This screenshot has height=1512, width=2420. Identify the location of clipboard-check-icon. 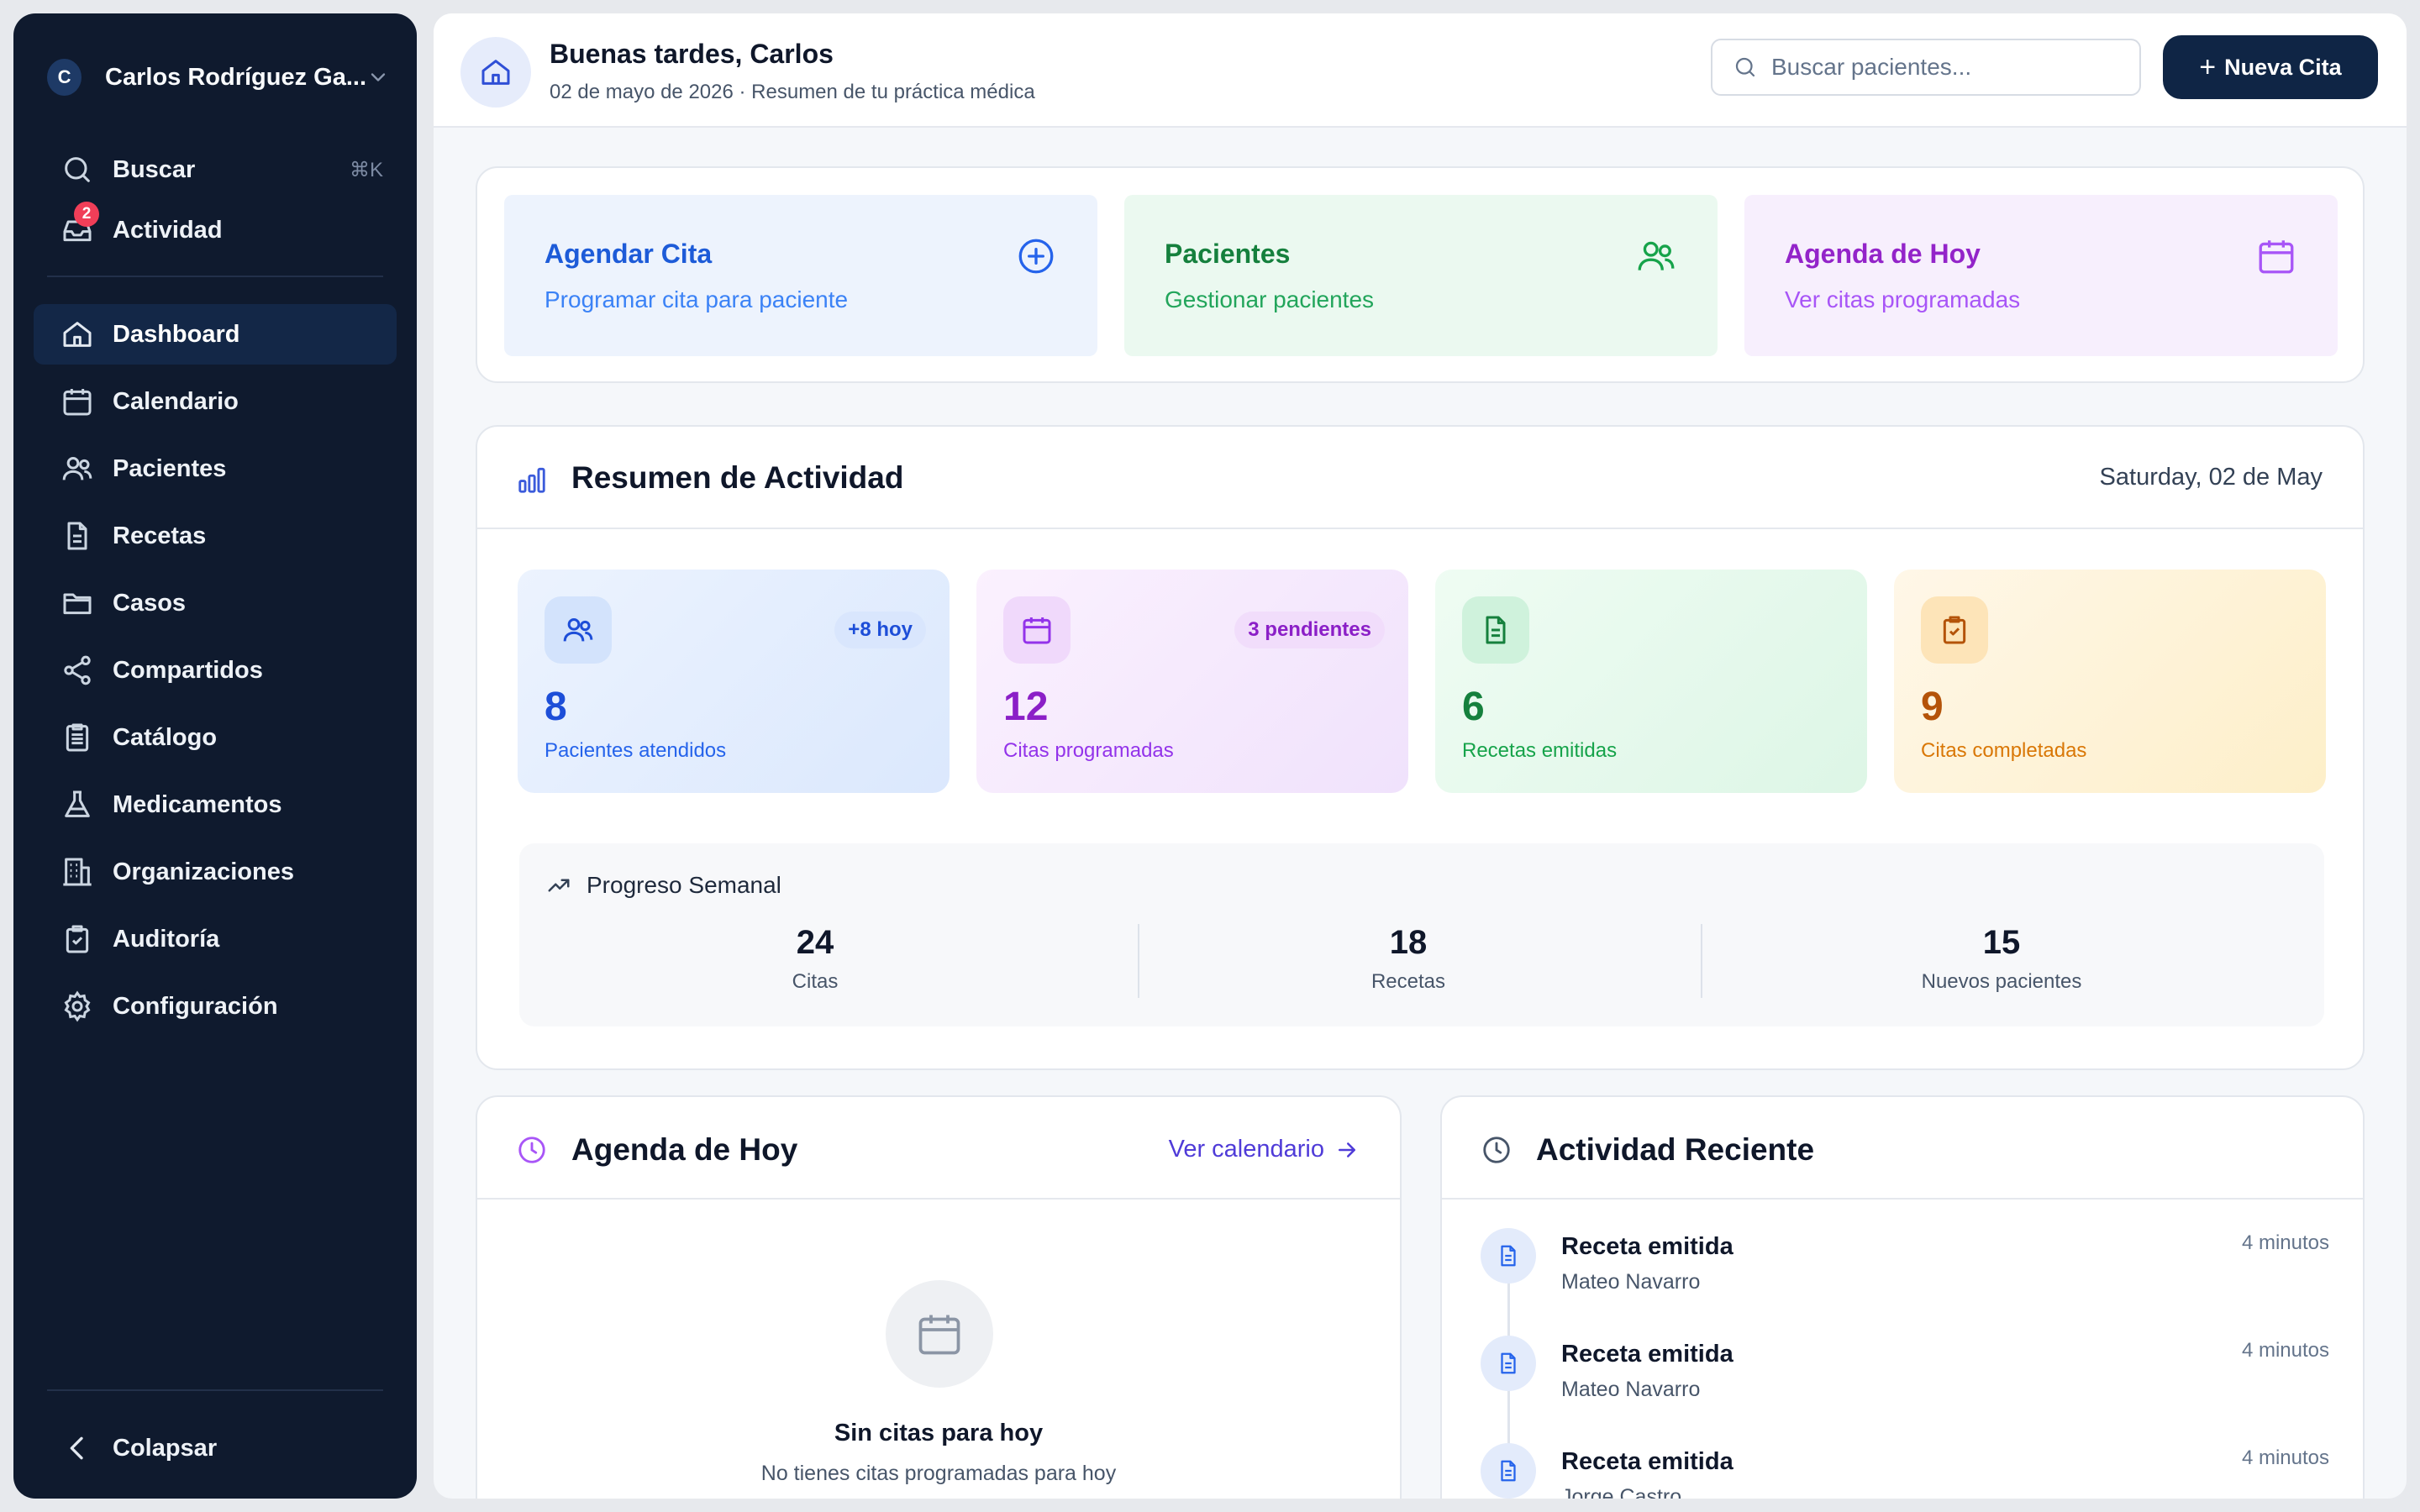
(77, 939).